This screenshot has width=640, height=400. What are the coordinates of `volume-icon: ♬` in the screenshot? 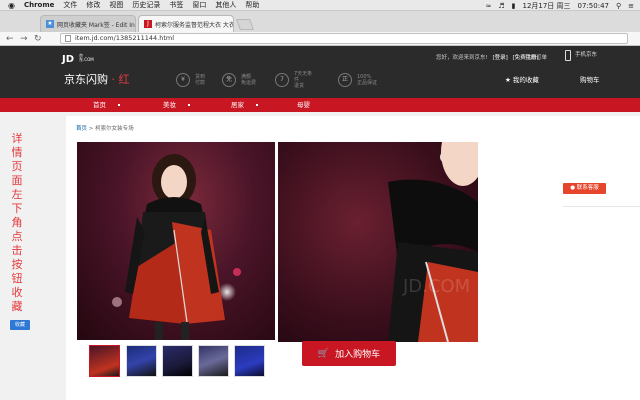 It's located at (501, 6).